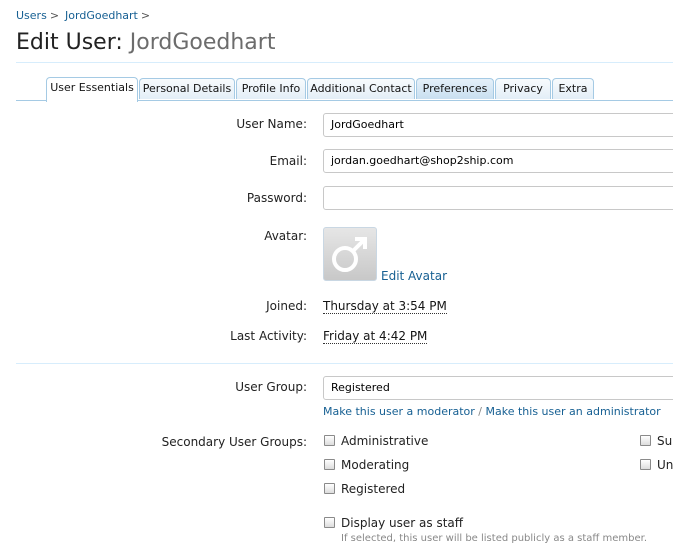 This screenshot has height=553, width=673. I want to click on password-label: Password:, so click(276, 198).